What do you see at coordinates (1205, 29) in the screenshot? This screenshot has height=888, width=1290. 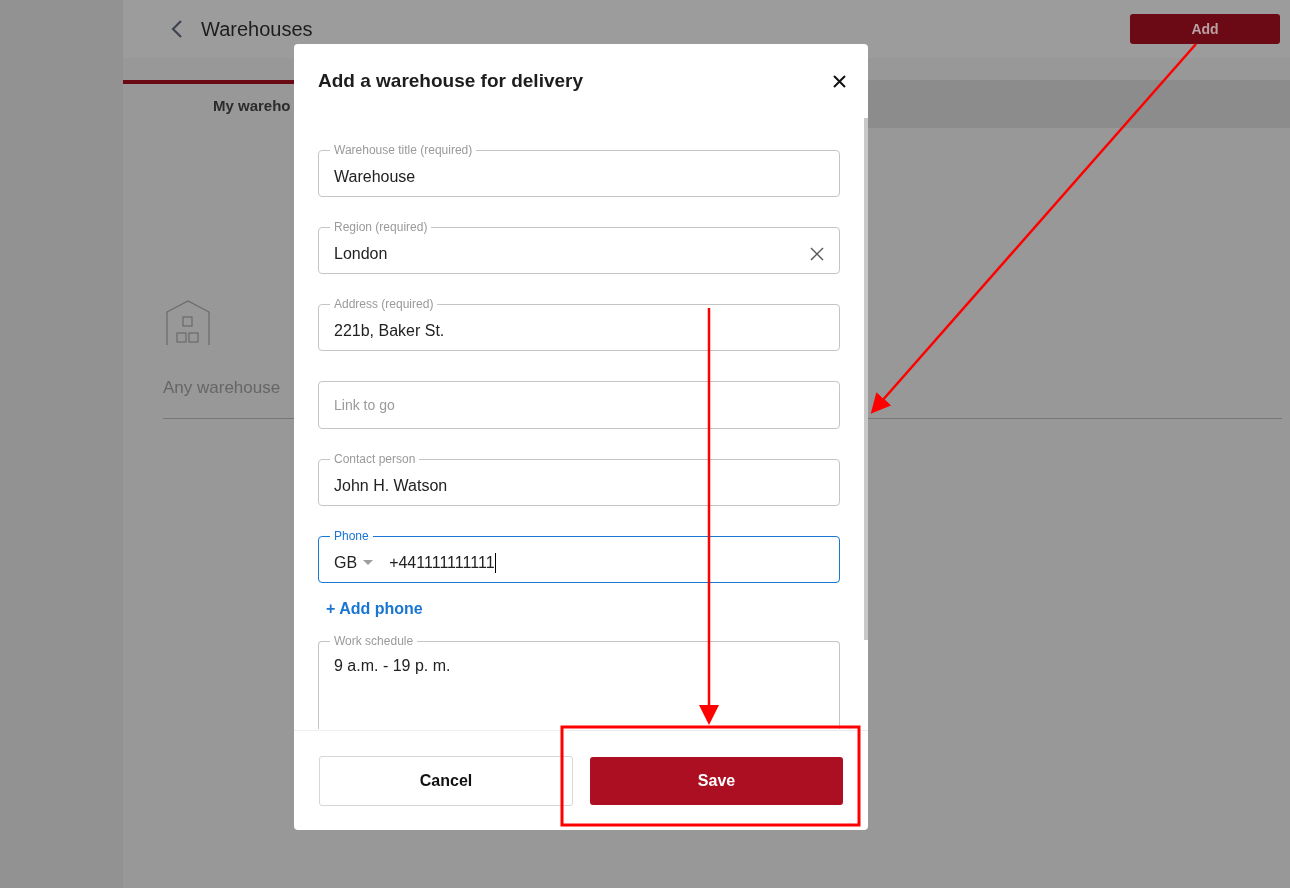 I see `add-button: Add` at bounding box center [1205, 29].